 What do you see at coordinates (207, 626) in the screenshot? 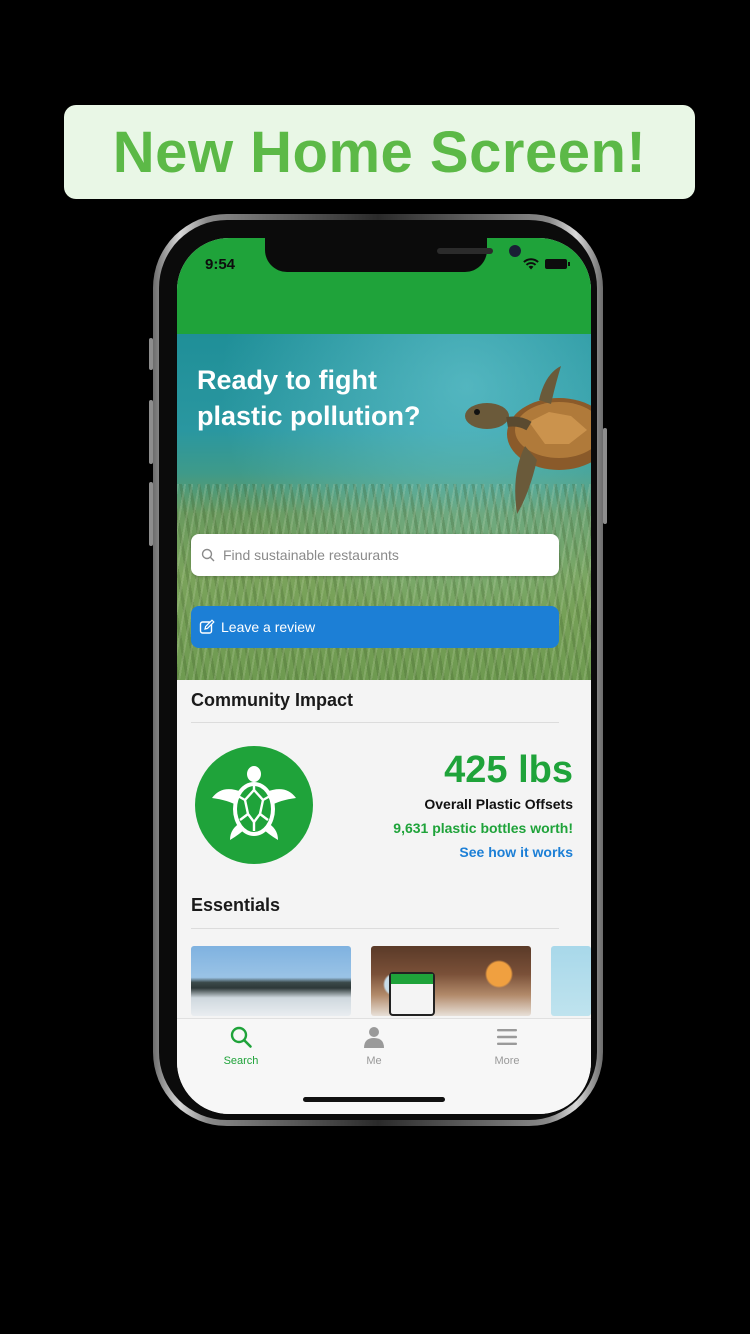
I see `edit-icon` at bounding box center [207, 626].